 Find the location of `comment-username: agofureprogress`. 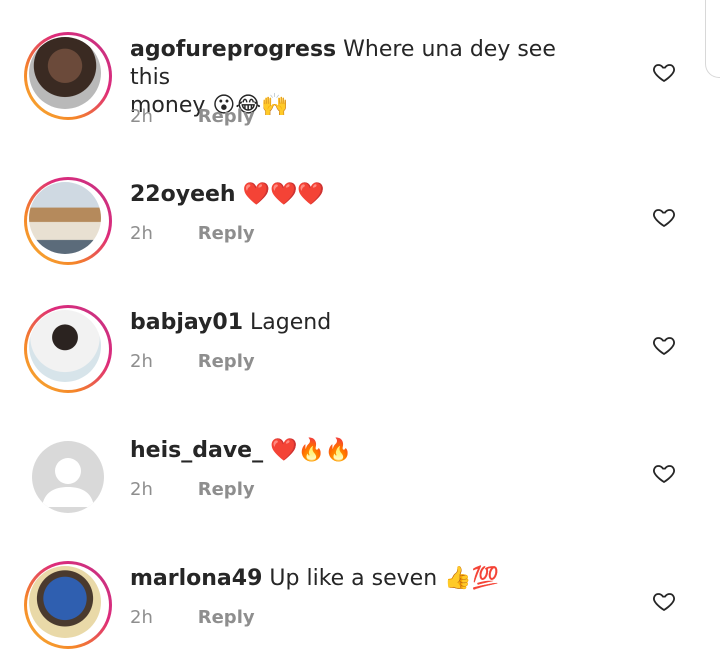

comment-username: agofureprogress is located at coordinates (233, 49).